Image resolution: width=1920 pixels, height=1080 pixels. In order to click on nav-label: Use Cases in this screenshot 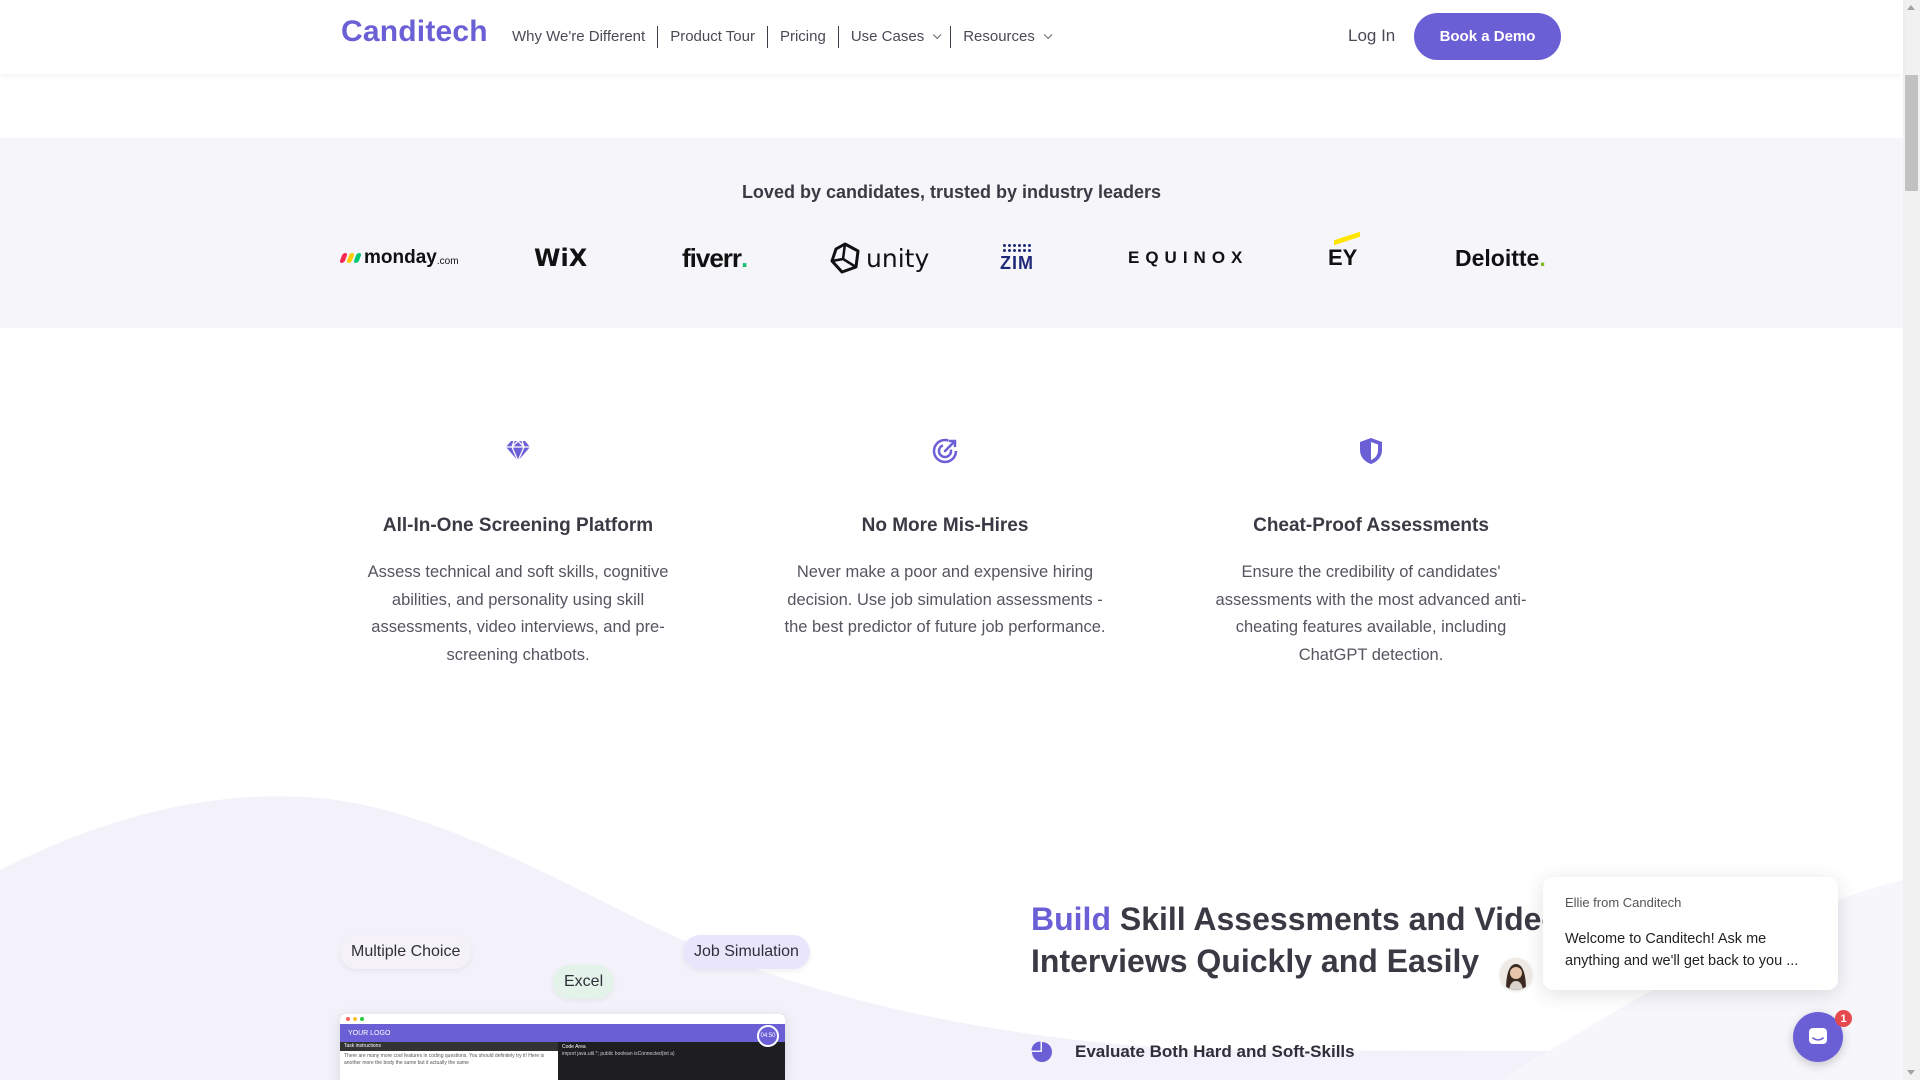, I will do `click(887, 36)`.